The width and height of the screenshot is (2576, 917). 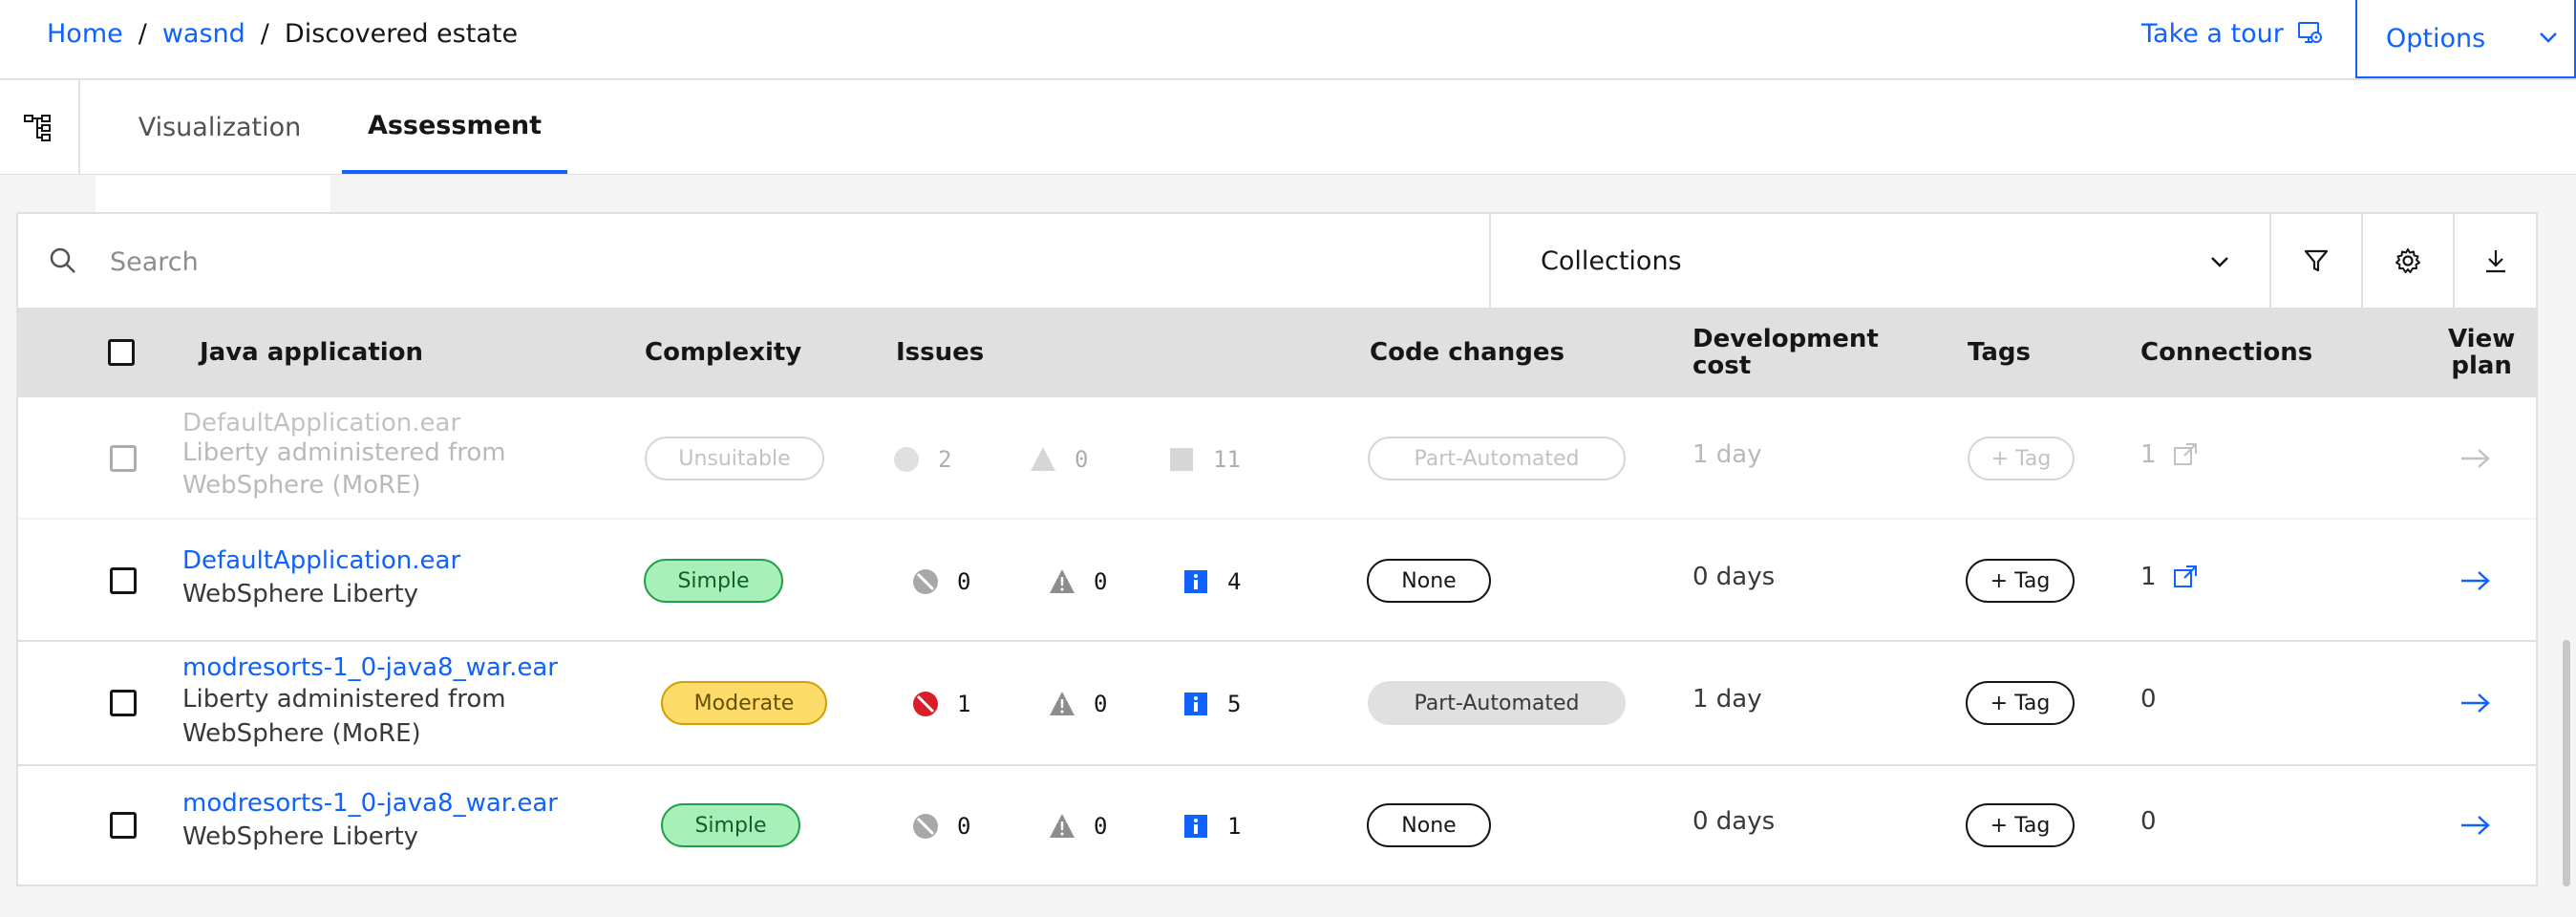 I want to click on filter-button, so click(x=2315, y=261).